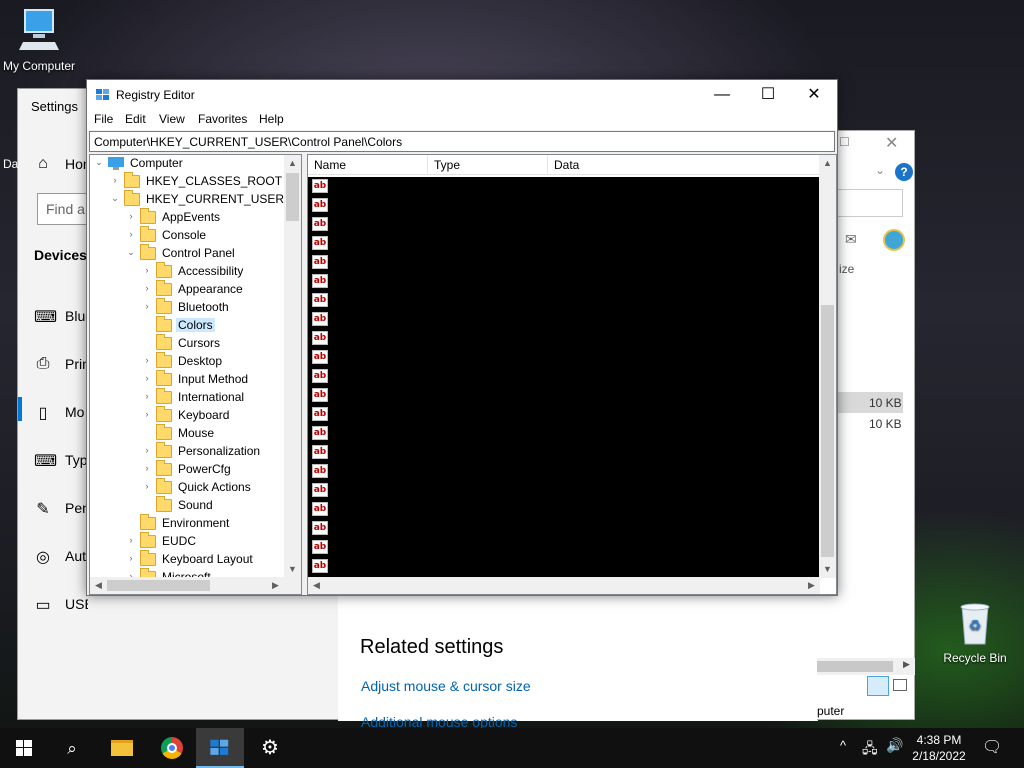 The image size is (1024, 768). I want to click on tree-horizontal-scrollbar: ◀ ▶, so click(195, 585).